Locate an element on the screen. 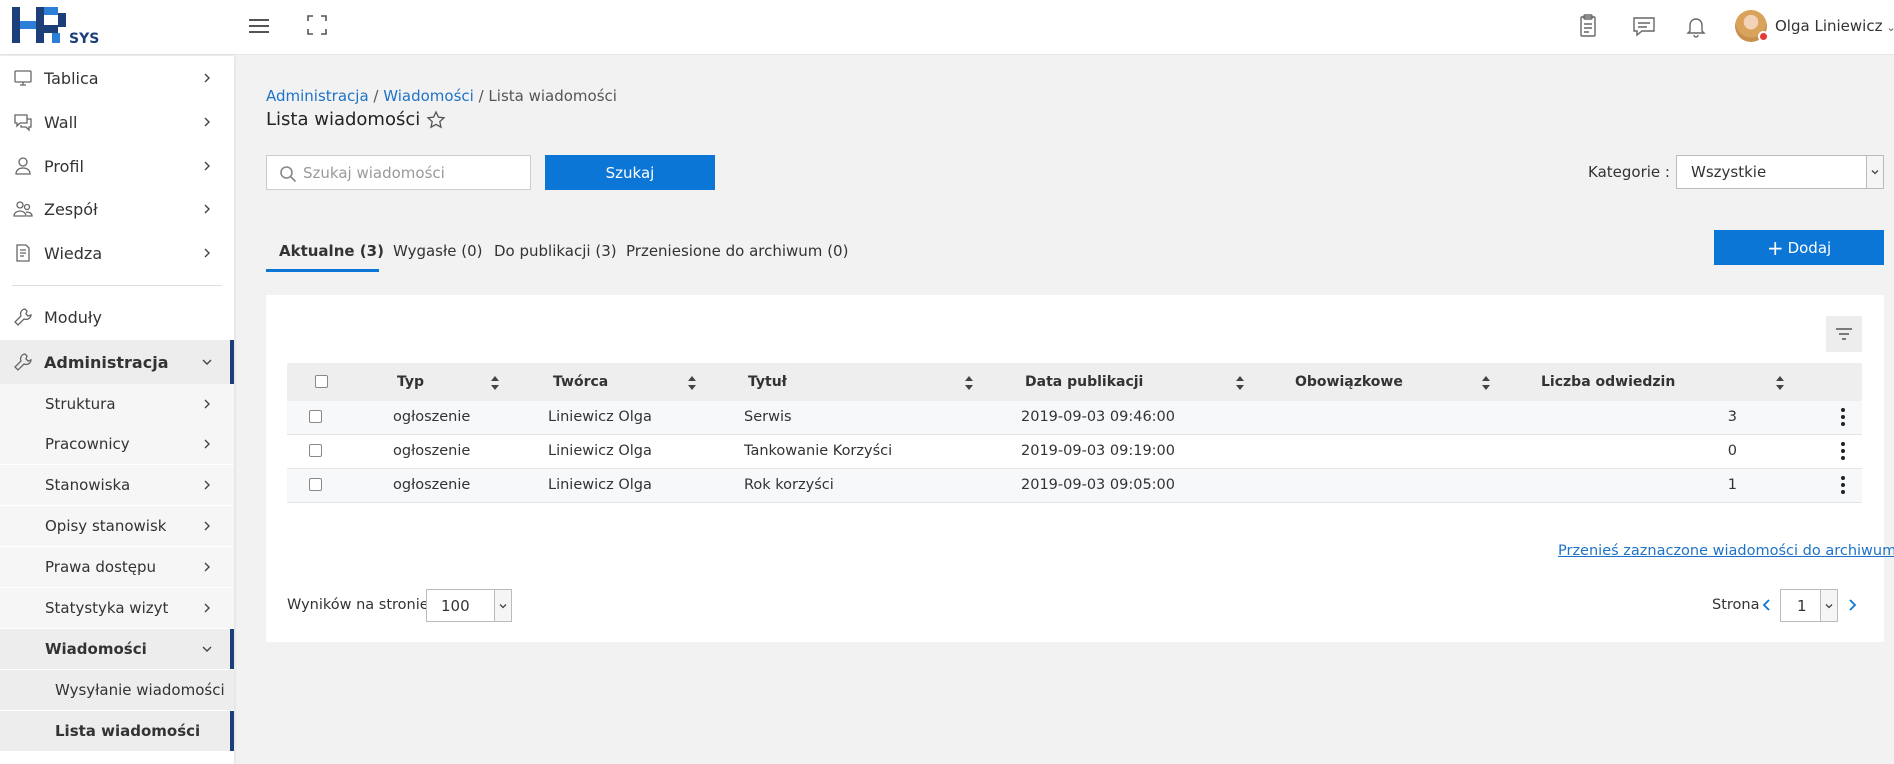  per-page-select: 100 is located at coordinates (469, 605).